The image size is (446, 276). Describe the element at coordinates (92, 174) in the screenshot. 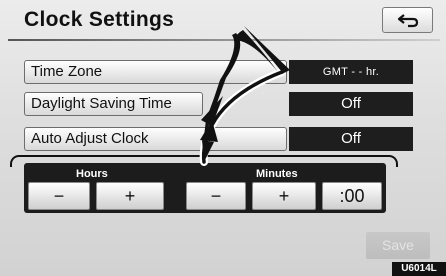

I see `hours-label: Hours` at that location.